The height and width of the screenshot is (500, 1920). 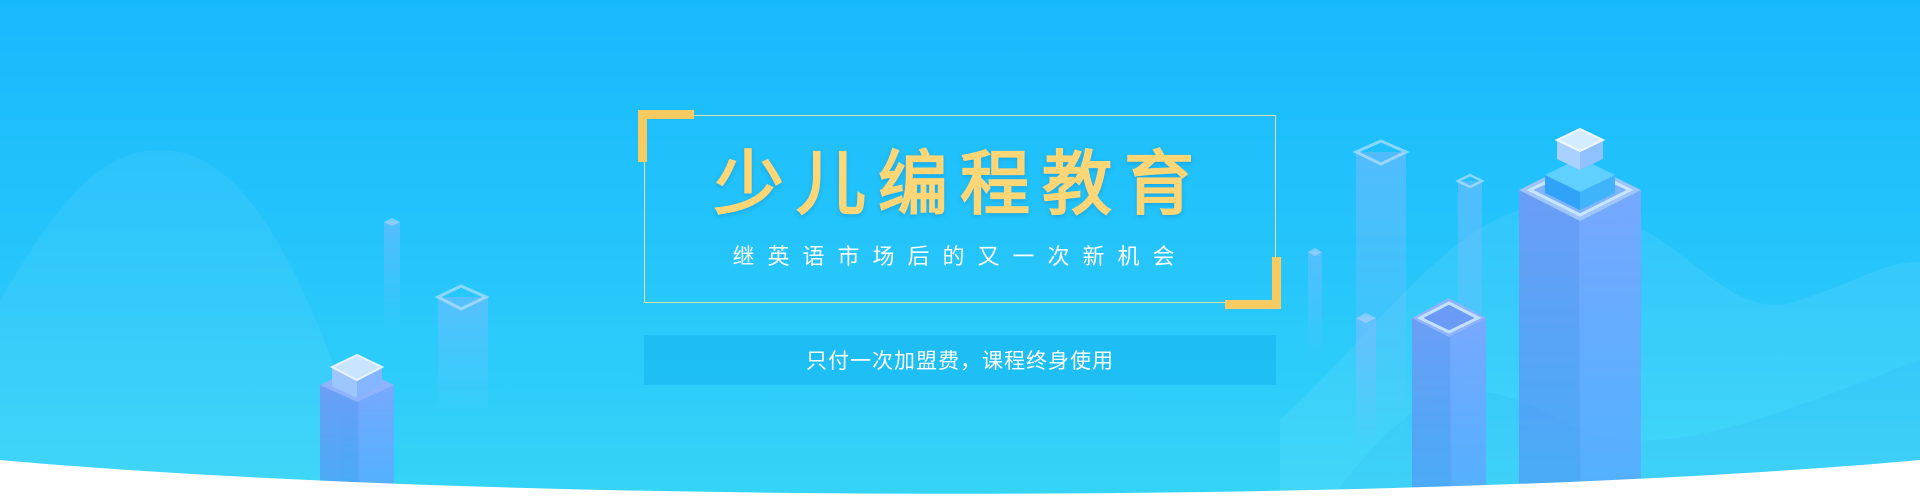 What do you see at coordinates (462, 350) in the screenshot?
I see `ghost-column-left` at bounding box center [462, 350].